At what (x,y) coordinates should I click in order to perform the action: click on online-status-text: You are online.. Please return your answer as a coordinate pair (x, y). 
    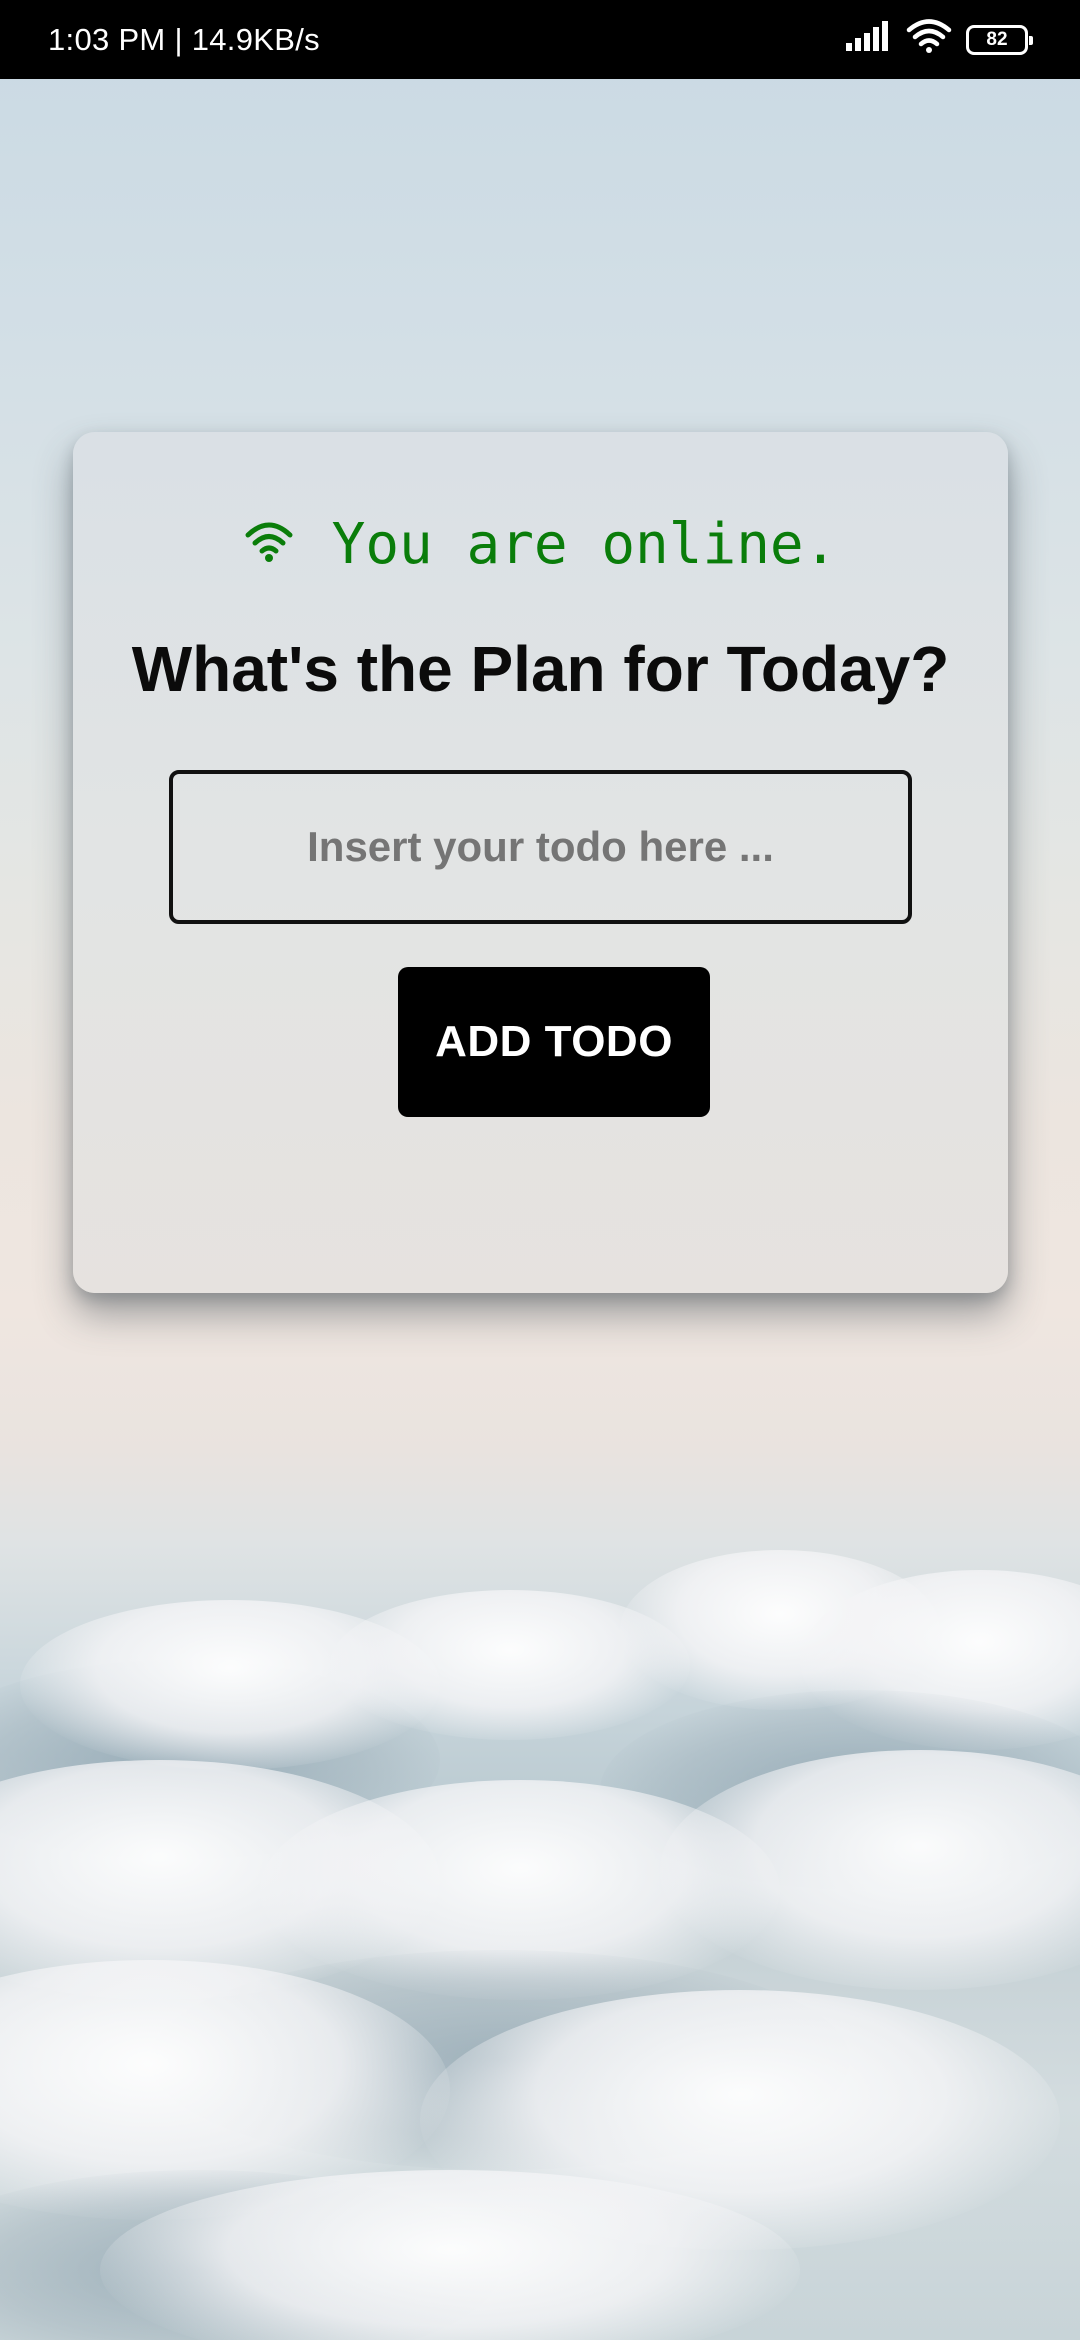
    Looking at the image, I should click on (584, 544).